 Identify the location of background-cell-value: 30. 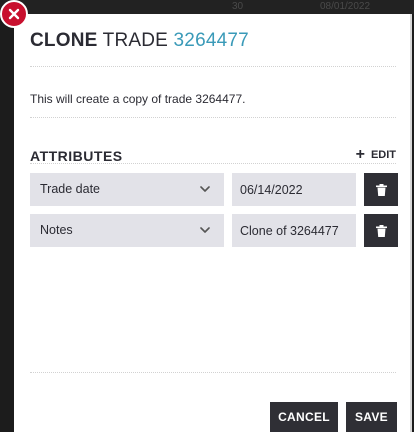
(238, 6).